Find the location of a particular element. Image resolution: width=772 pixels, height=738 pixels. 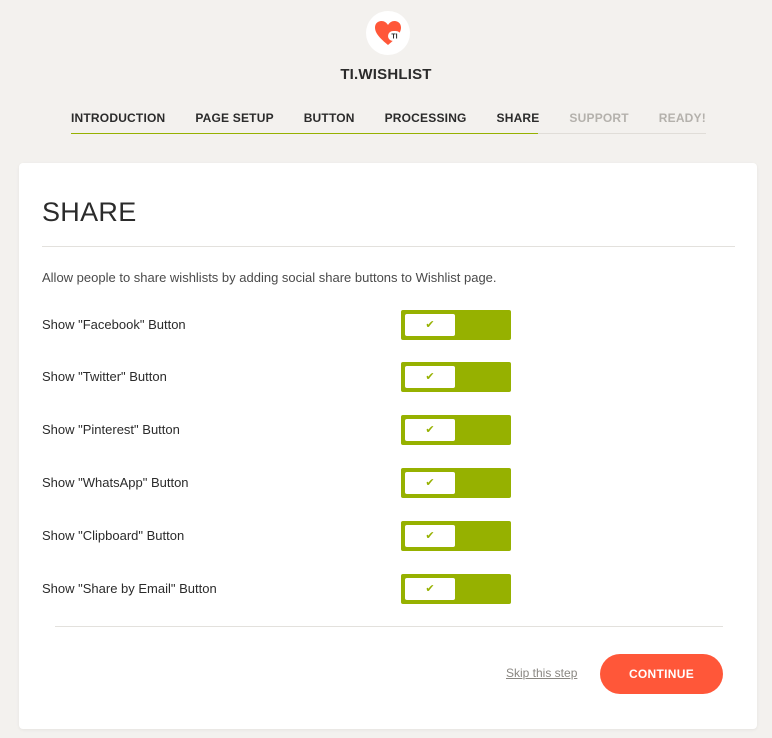

option-row-pinterest: Show "Pinterest" Button ✔ is located at coordinates (277, 430).